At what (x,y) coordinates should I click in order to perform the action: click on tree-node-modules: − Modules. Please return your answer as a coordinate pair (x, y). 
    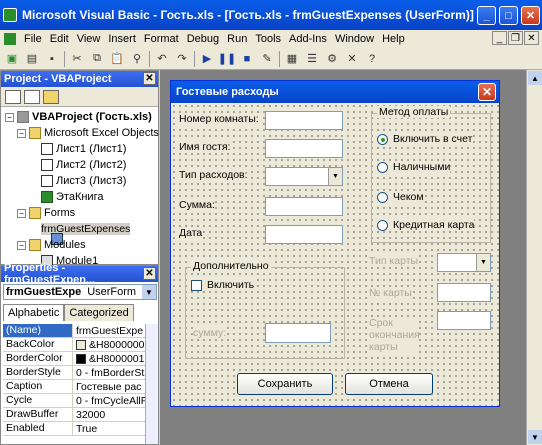
    Looking at the image, I should click on (51, 245).